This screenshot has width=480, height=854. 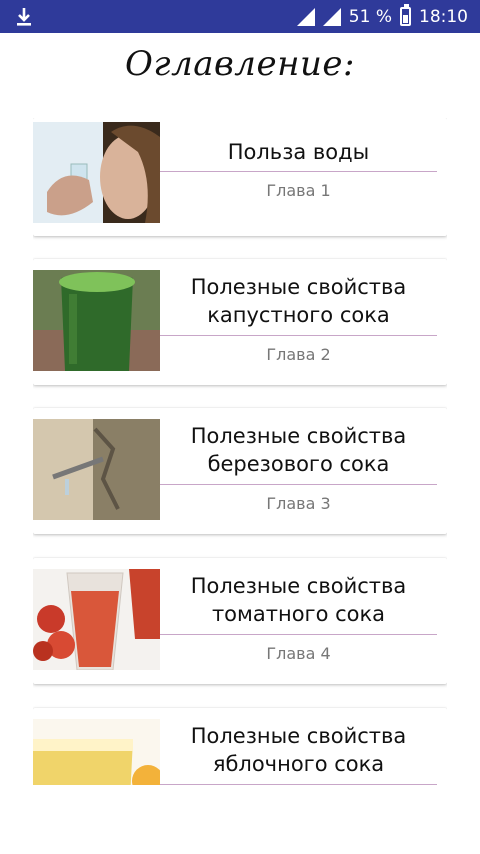 What do you see at coordinates (24, 17) in the screenshot?
I see `download-icon` at bounding box center [24, 17].